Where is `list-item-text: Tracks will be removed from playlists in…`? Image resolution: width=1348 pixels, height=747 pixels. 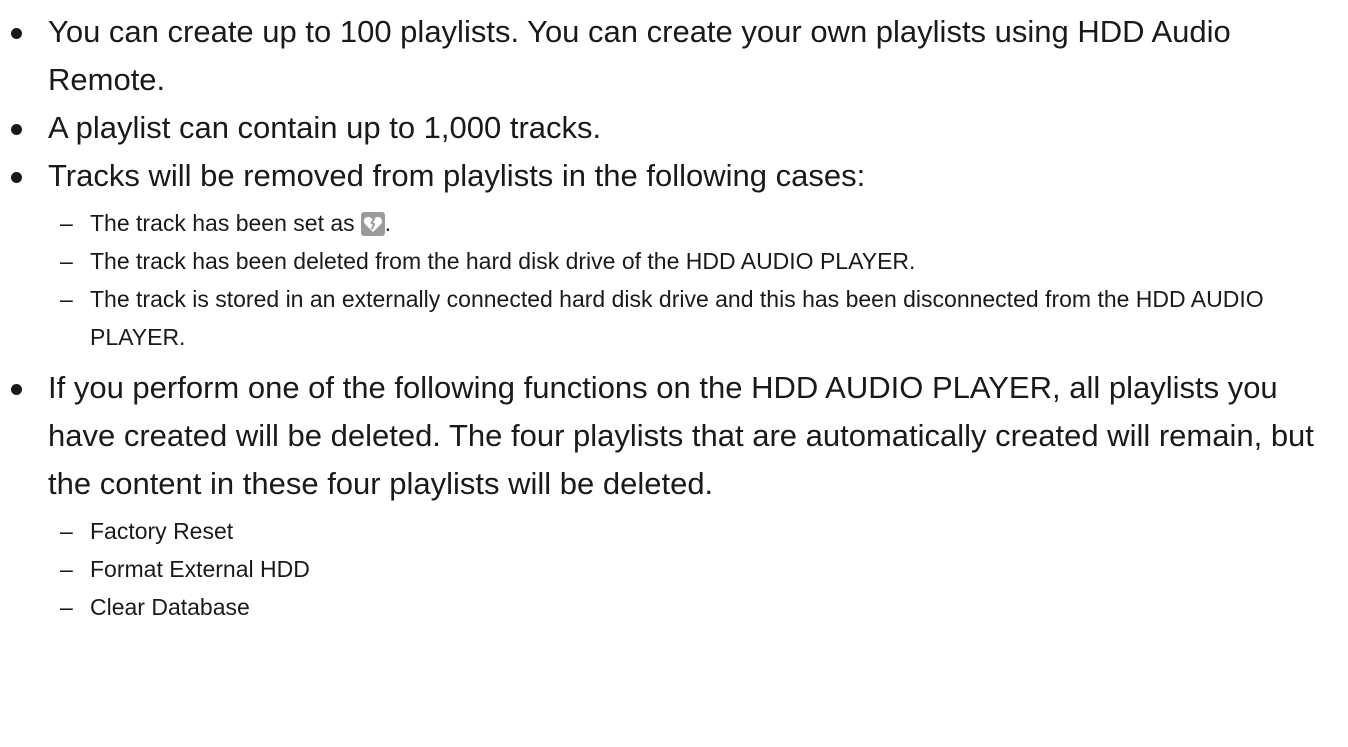 list-item-text: Tracks will be removed from playlists in… is located at coordinates (457, 175).